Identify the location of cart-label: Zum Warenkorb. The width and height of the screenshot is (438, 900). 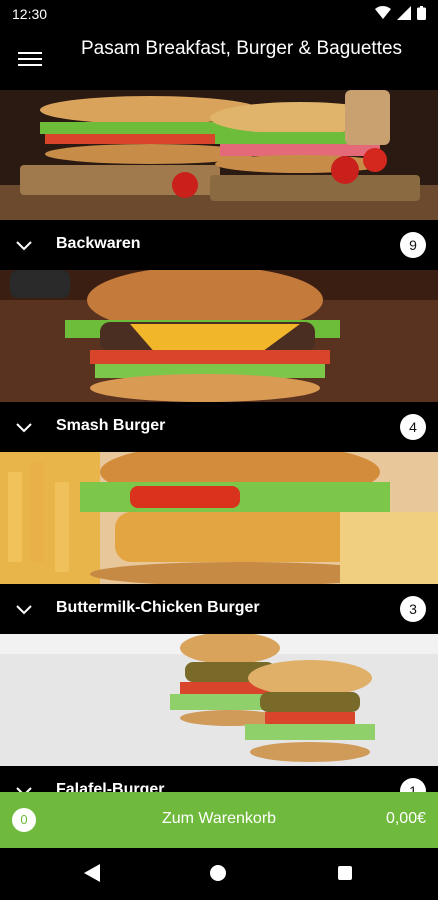
(219, 818).